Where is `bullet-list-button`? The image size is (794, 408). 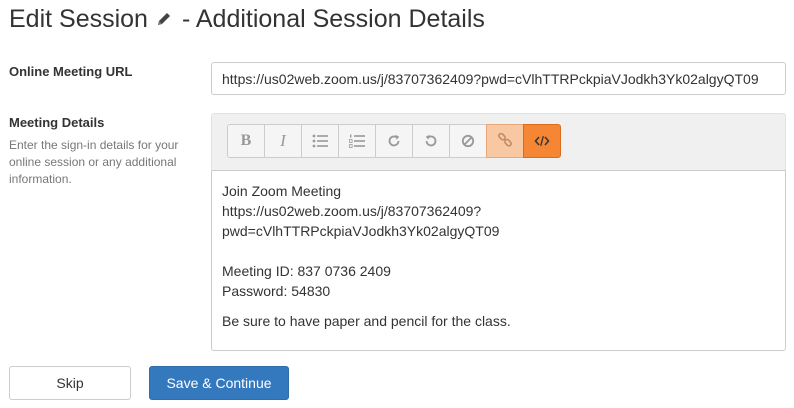 bullet-list-button is located at coordinates (320, 141).